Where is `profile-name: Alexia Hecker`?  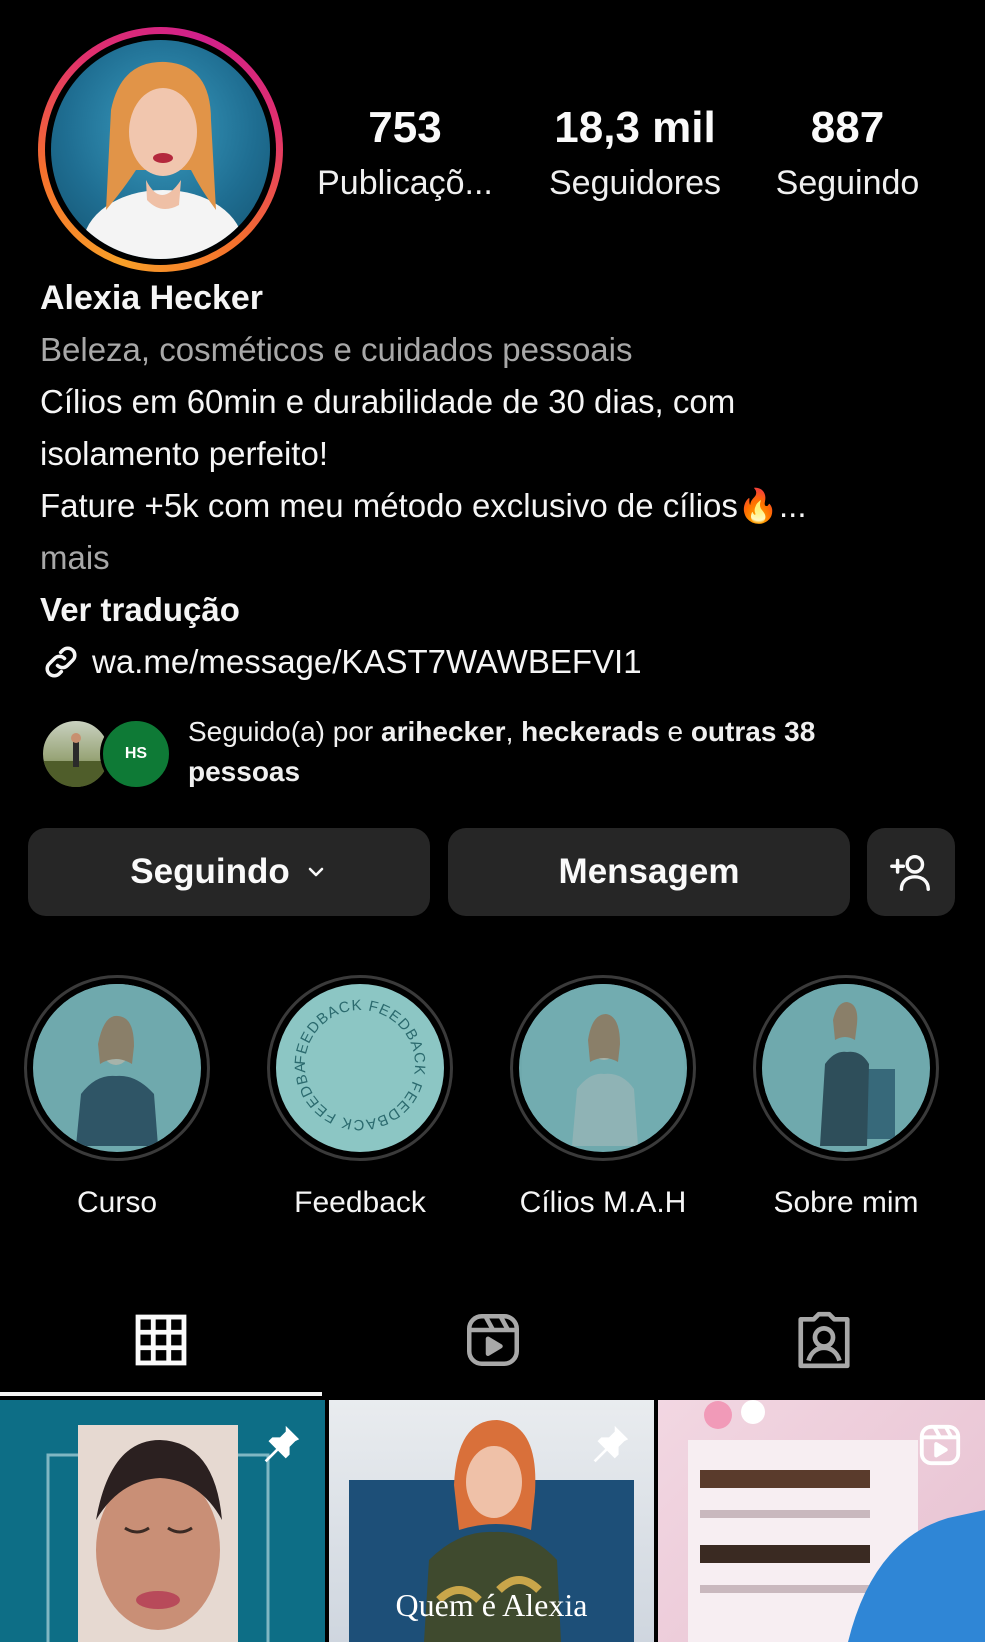 profile-name: Alexia Hecker is located at coordinates (152, 298).